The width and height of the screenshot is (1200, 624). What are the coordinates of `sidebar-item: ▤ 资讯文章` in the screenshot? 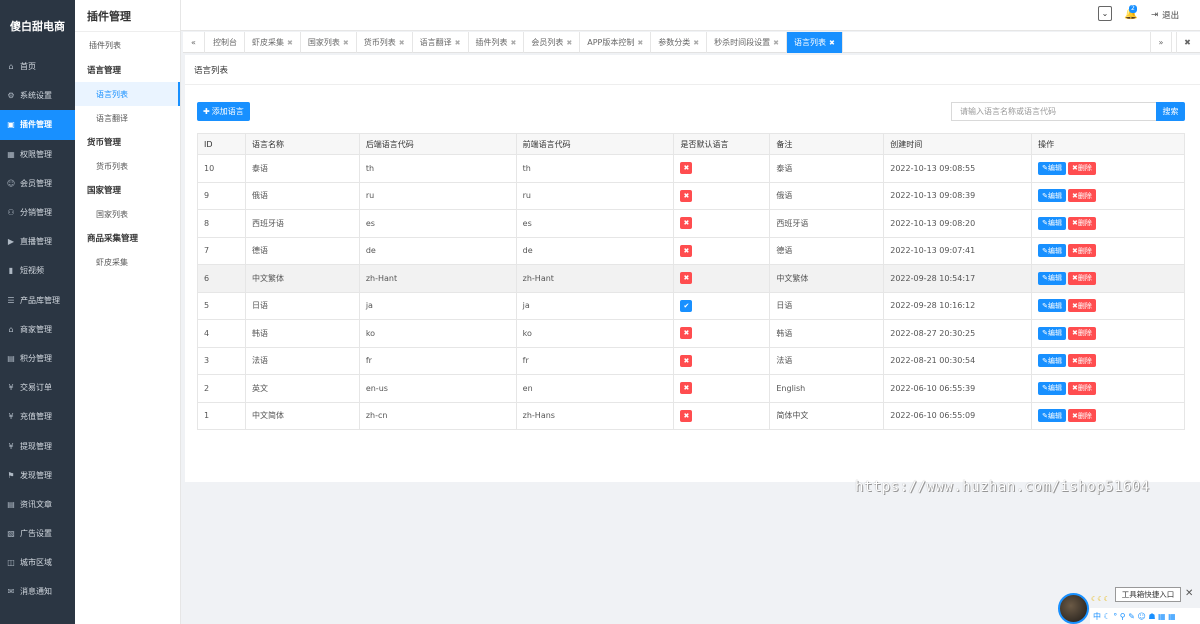 It's located at (37, 504).